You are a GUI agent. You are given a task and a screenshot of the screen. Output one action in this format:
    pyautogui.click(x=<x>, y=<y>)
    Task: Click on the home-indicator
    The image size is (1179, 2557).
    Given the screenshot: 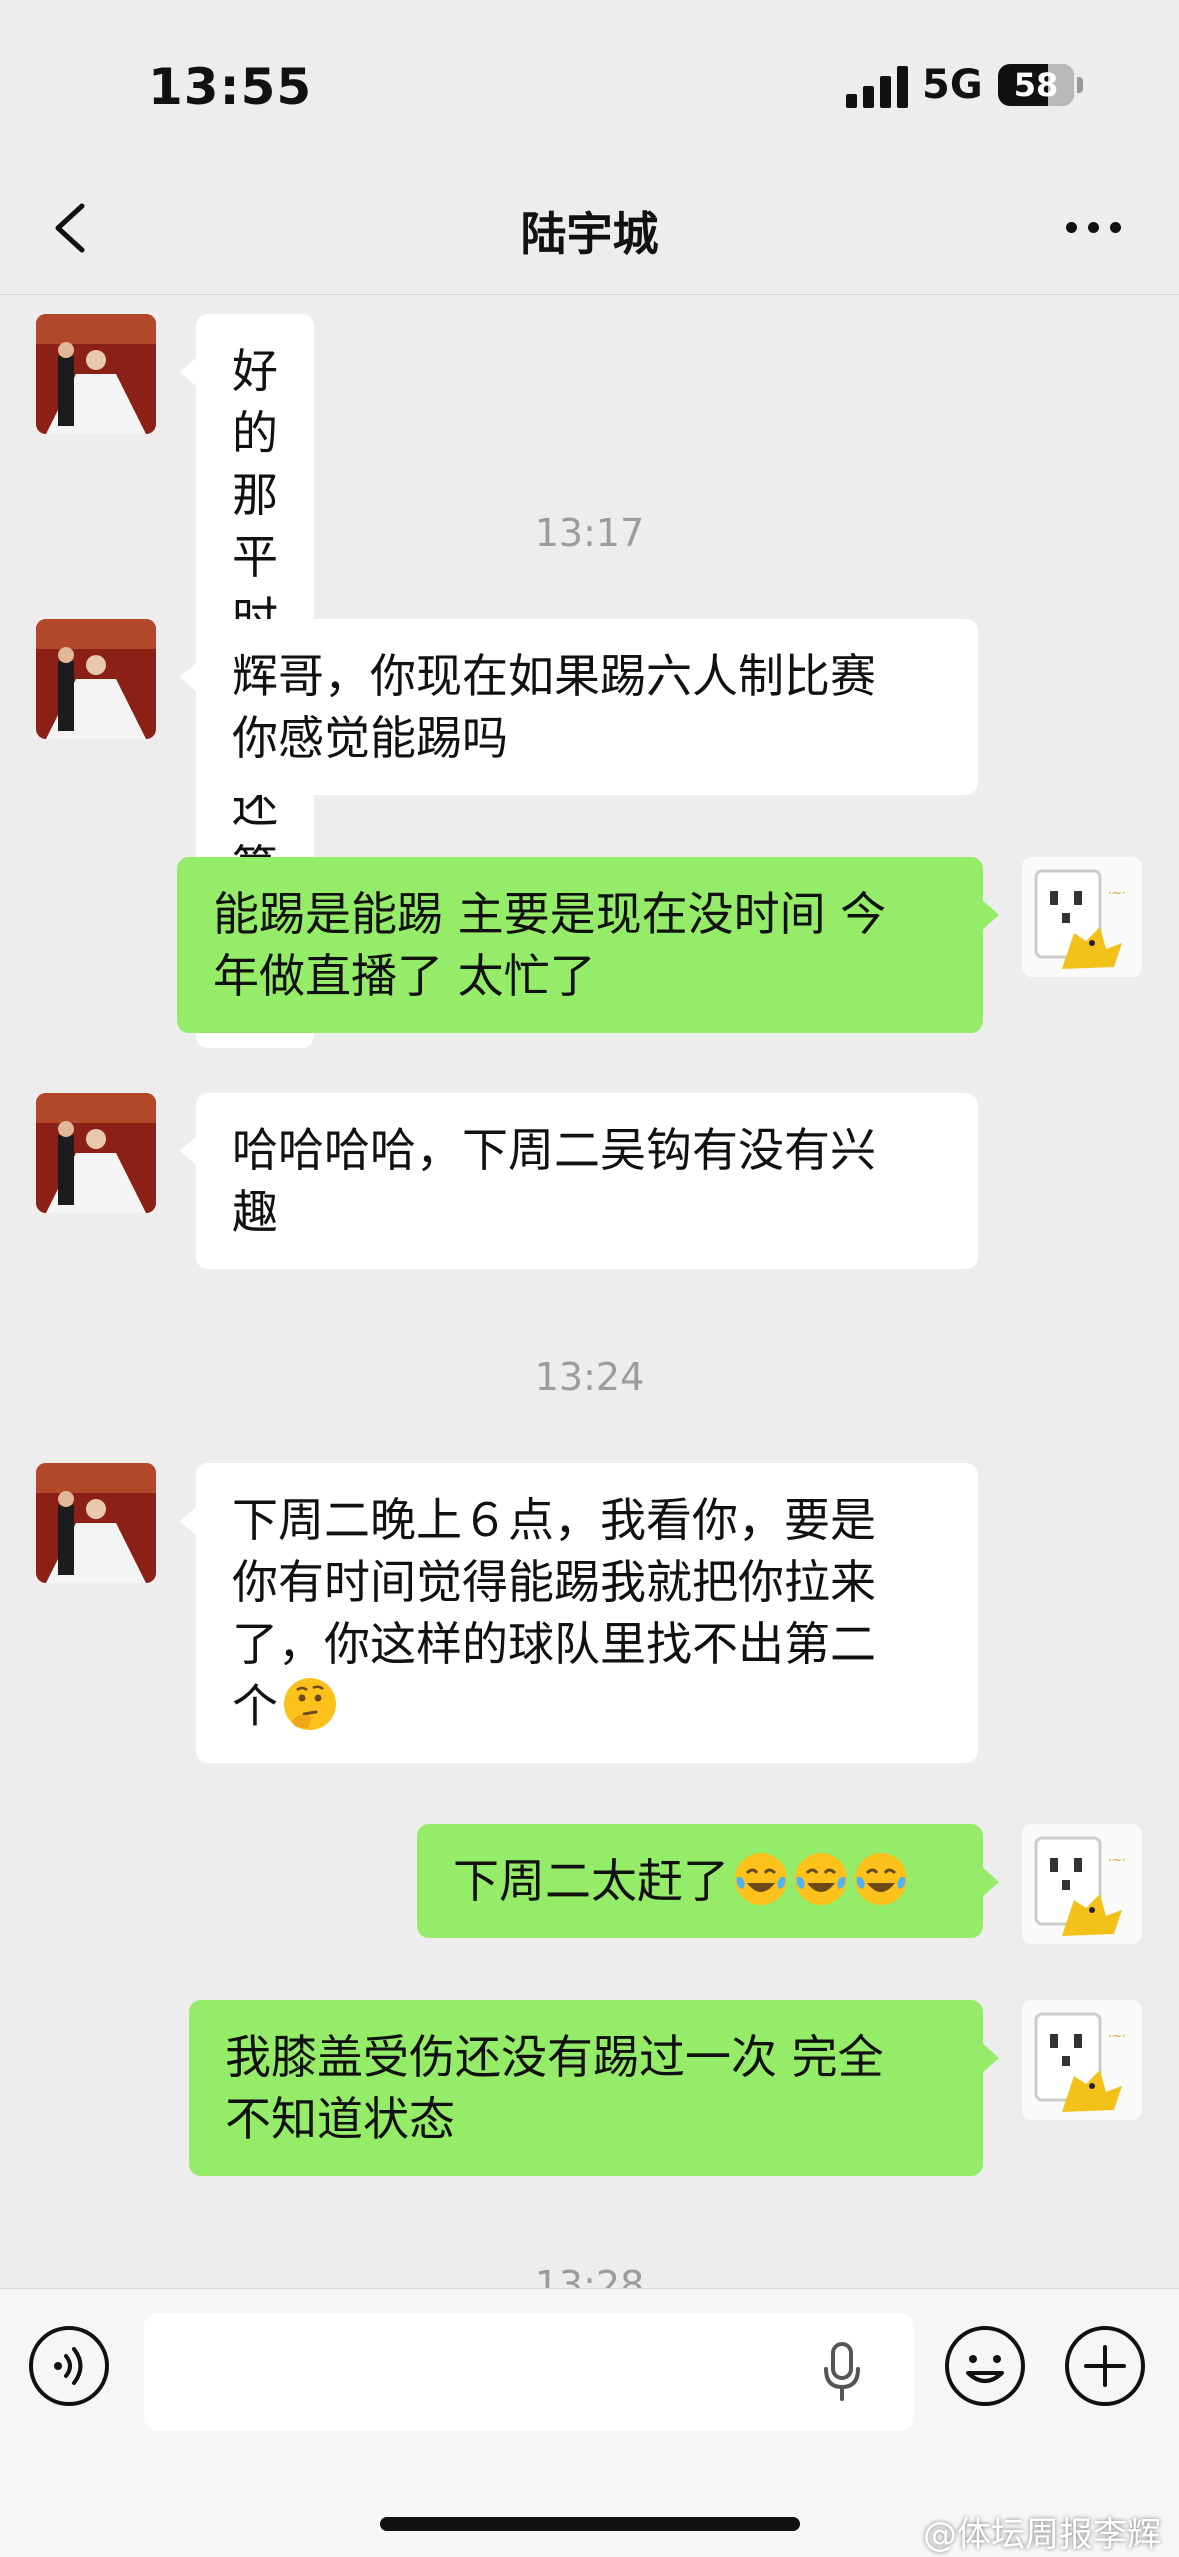 What is the action you would take?
    pyautogui.click(x=590, y=2524)
    